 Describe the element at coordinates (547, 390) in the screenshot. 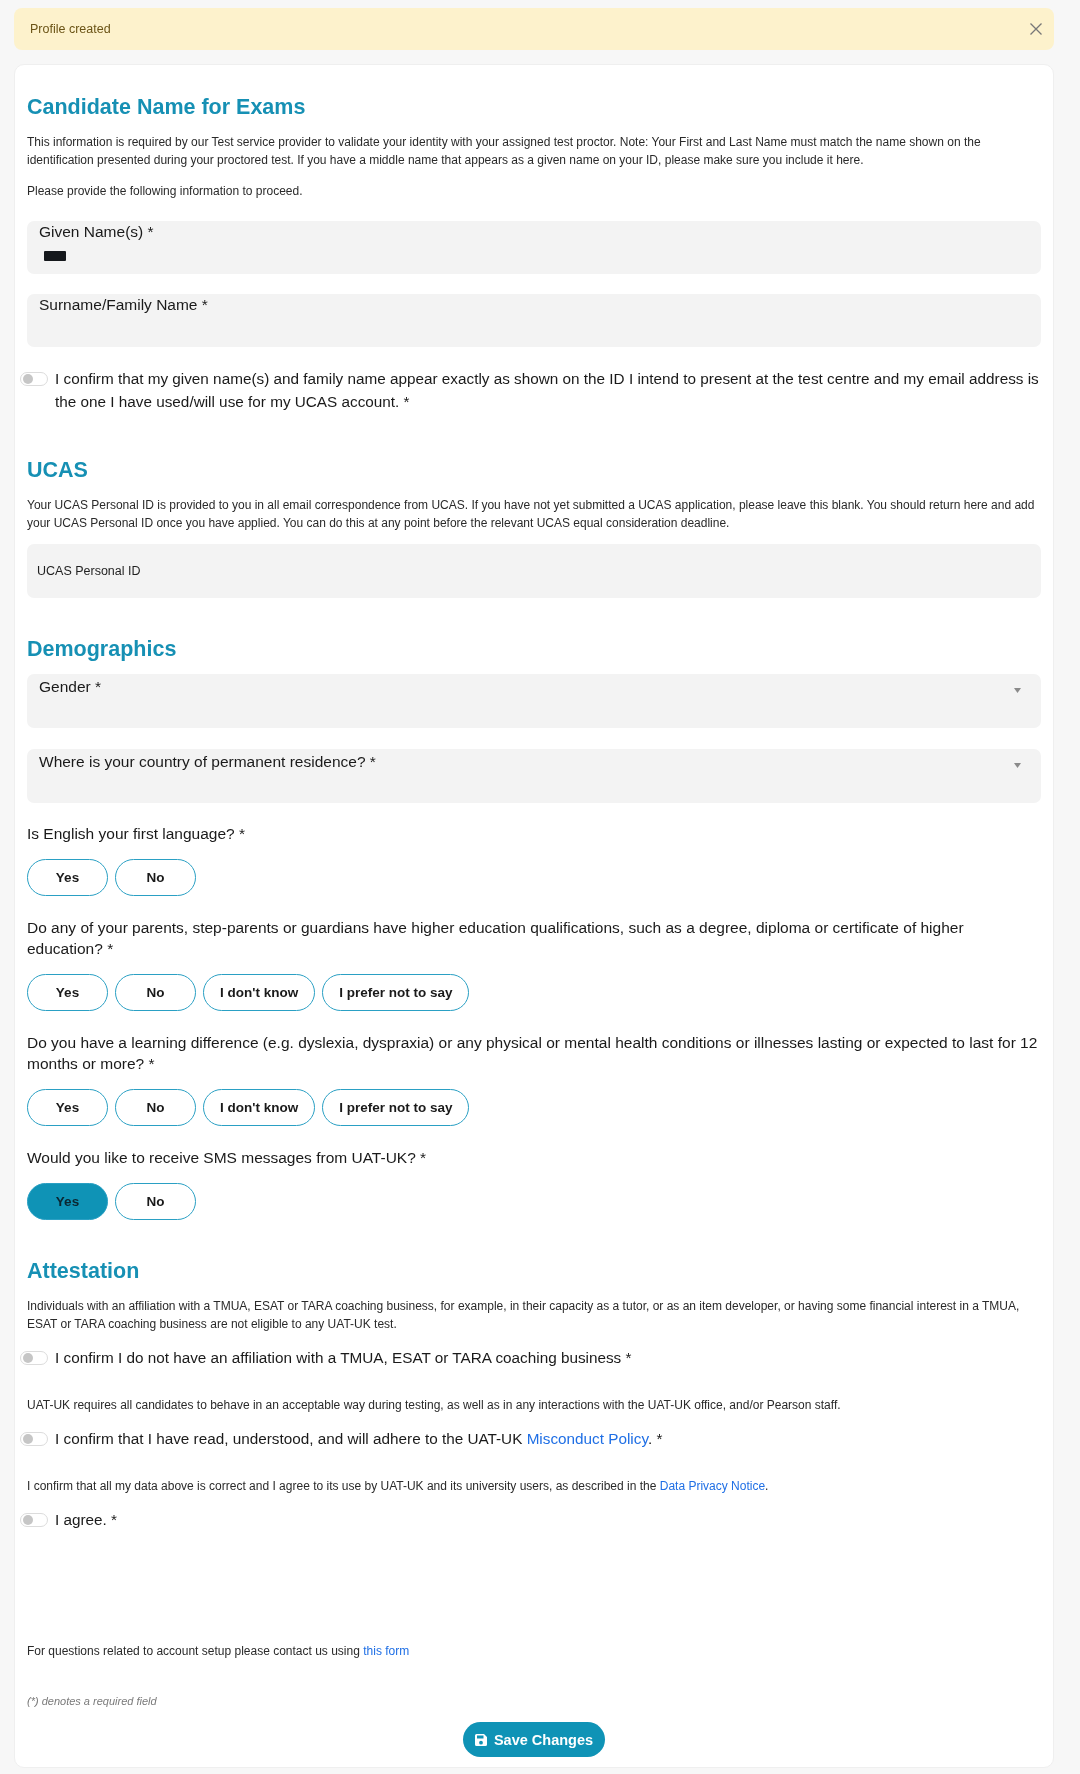

I see `toggle-label: I confirm that my given name(s) and family name appear exactly as shown on the ID I intend to present at the test centre and my email address is the one I have used/will use for my UCAS account. *` at that location.